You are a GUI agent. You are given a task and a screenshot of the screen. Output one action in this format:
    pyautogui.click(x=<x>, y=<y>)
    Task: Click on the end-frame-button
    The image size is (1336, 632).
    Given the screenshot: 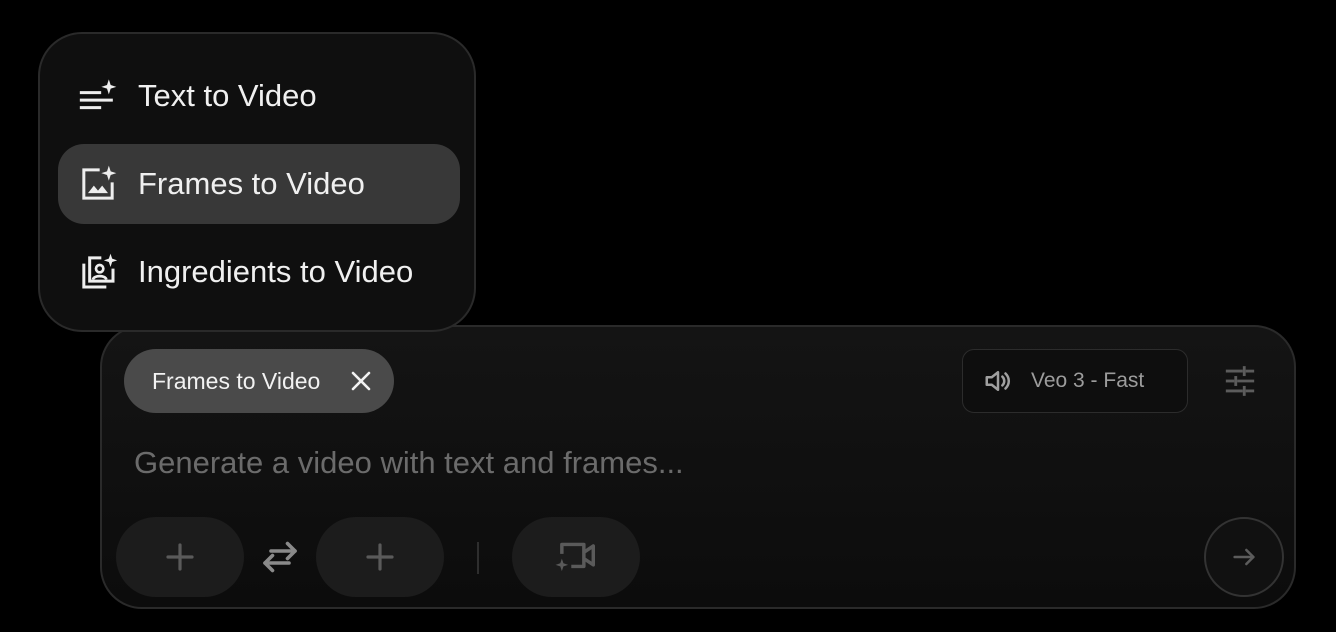 What is the action you would take?
    pyautogui.click(x=380, y=557)
    